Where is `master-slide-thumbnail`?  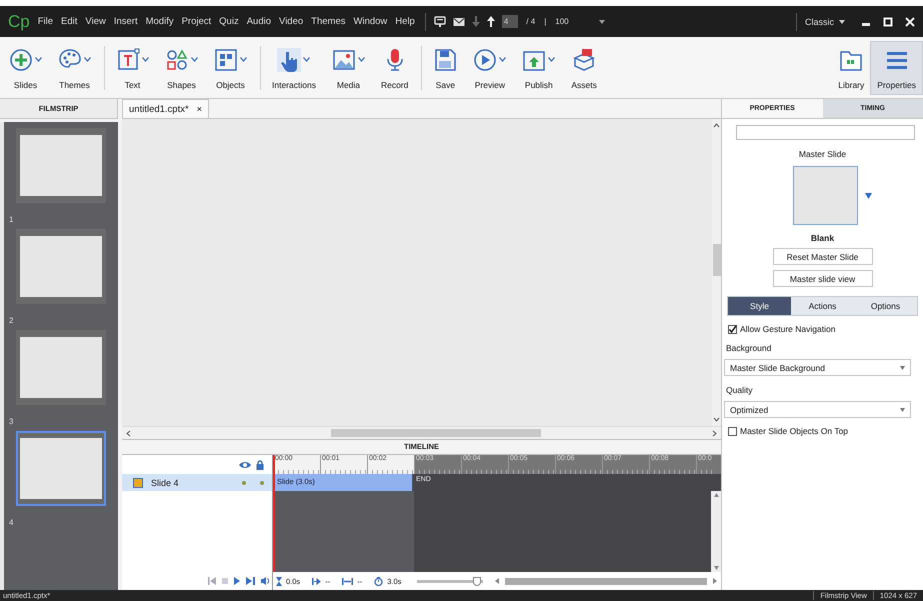
master-slide-thumbnail is located at coordinates (825, 195).